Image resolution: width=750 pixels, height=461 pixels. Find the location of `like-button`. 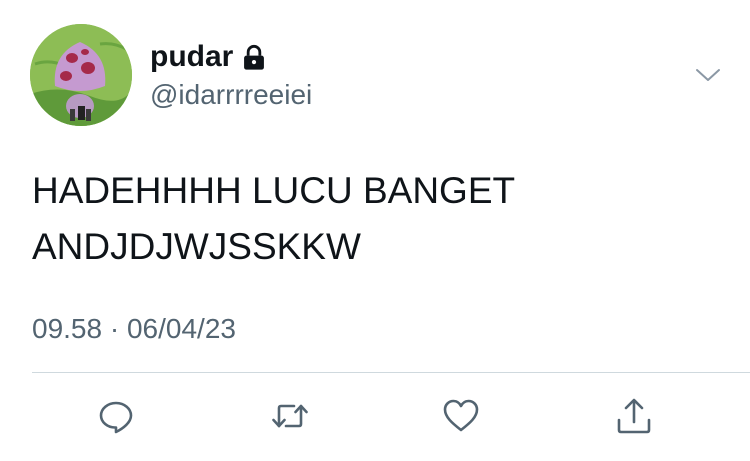

like-button is located at coordinates (461, 416).